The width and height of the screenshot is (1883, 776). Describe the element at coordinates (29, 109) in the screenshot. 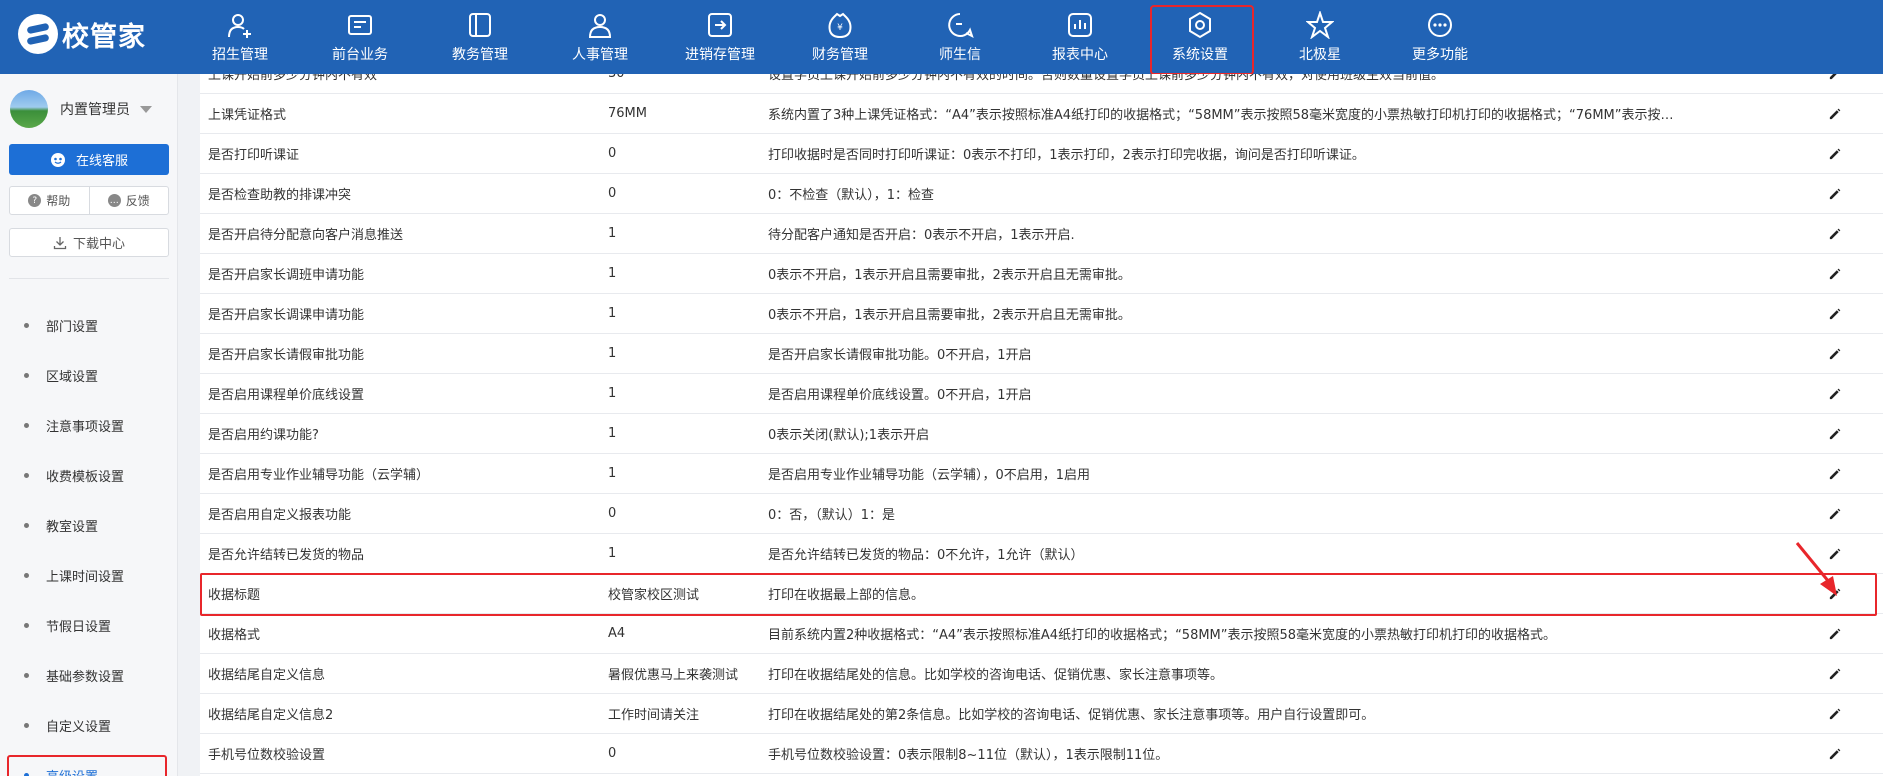

I see `avatar` at that location.